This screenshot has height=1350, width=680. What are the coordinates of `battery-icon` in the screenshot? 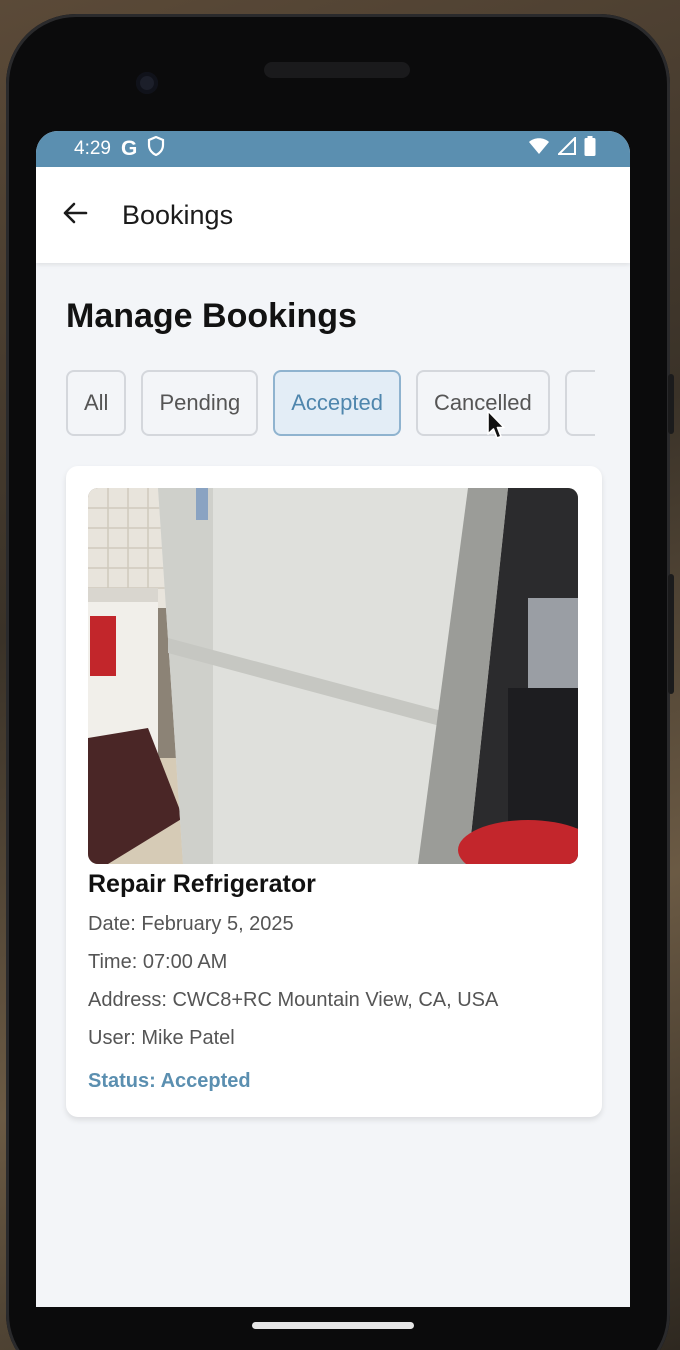 It's located at (590, 149).